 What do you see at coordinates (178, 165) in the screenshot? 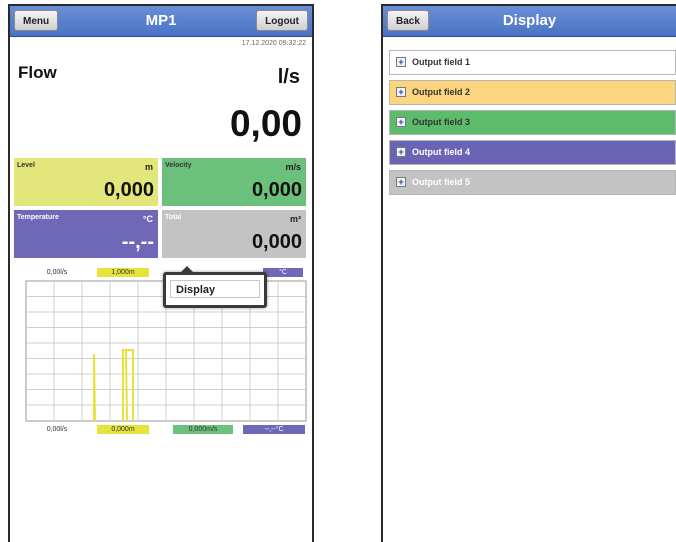
I see `tile-label: Velocity` at bounding box center [178, 165].